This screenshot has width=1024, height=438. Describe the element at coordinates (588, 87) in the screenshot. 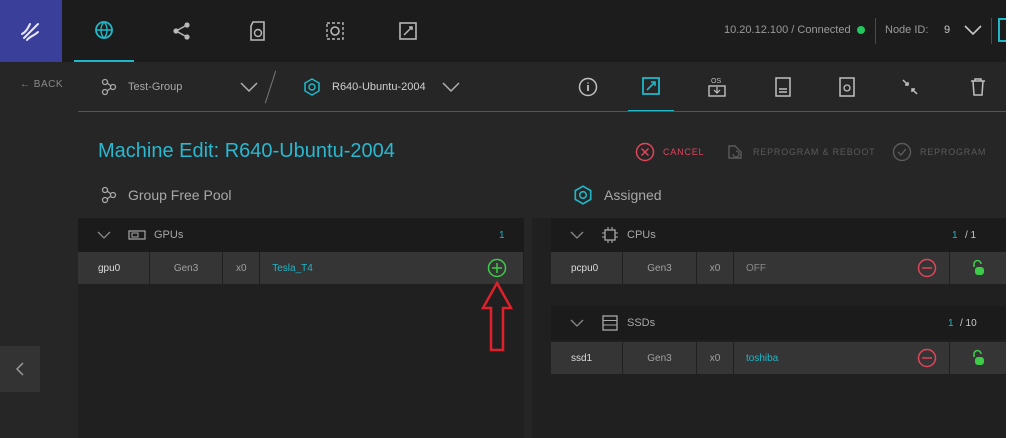

I see `info-icon` at that location.